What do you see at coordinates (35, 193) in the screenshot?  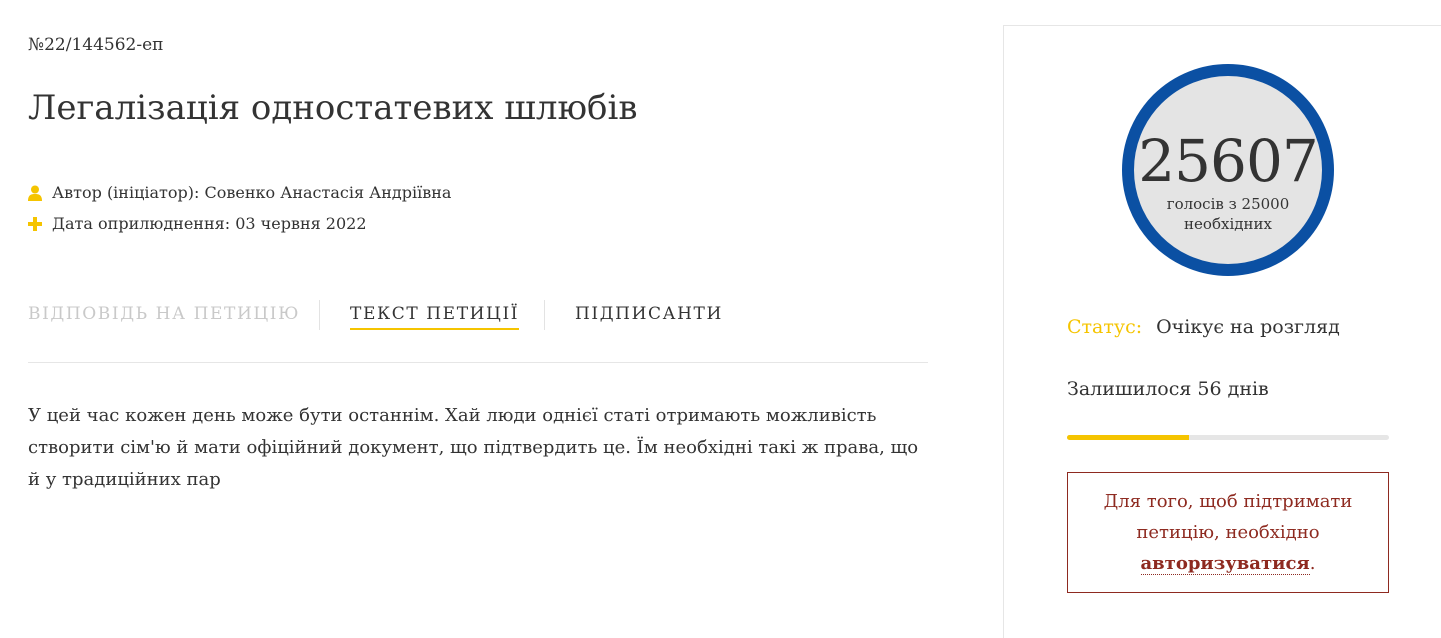 I see `user-icon` at bounding box center [35, 193].